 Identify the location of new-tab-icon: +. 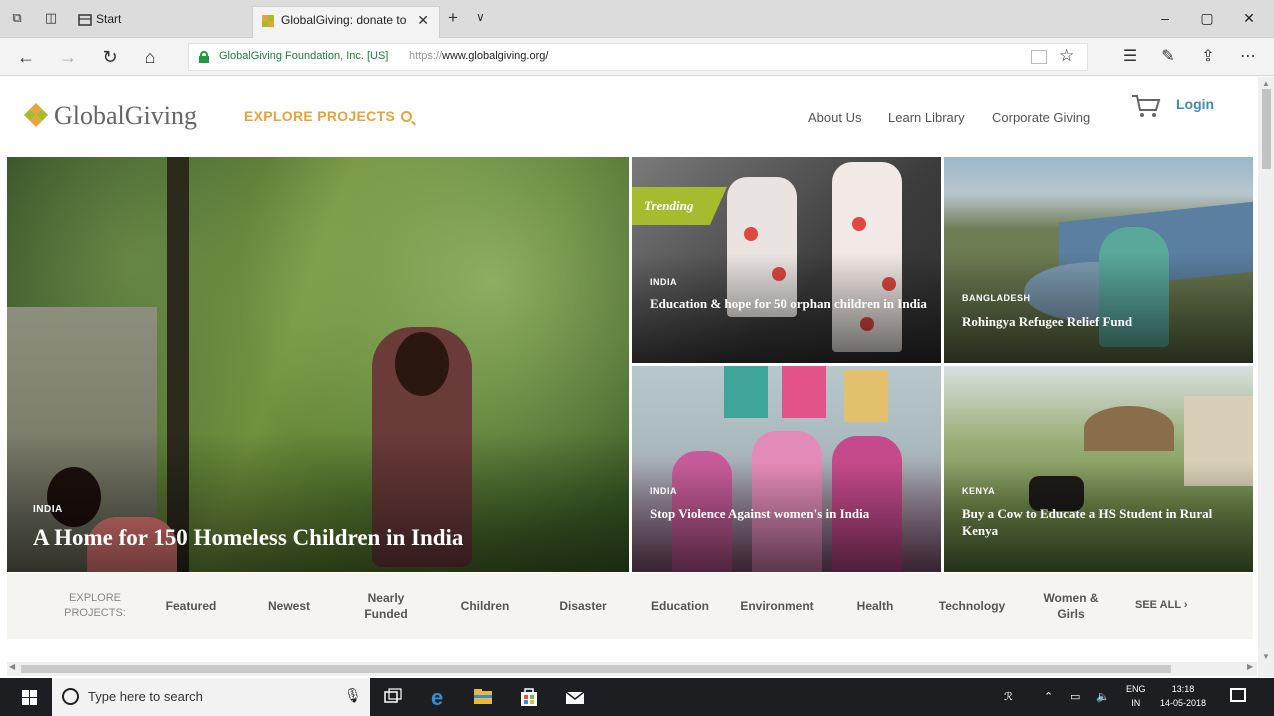
(453, 18).